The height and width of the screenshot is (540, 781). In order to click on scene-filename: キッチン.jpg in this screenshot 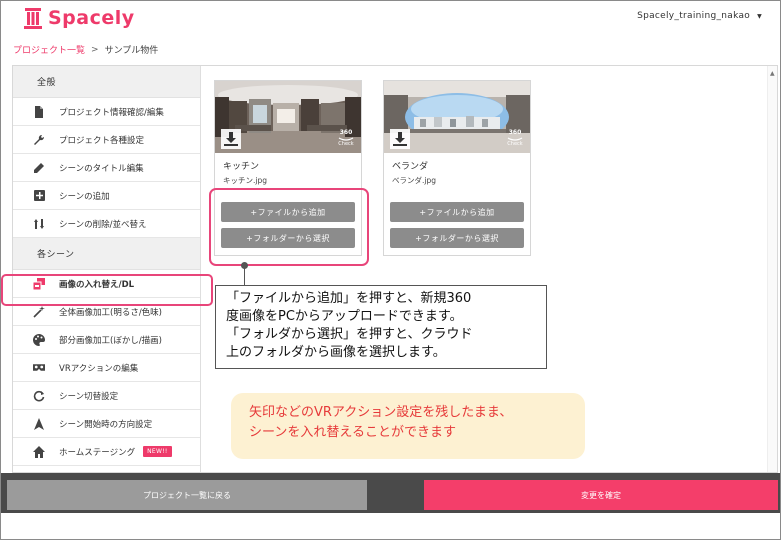, I will do `click(245, 180)`.